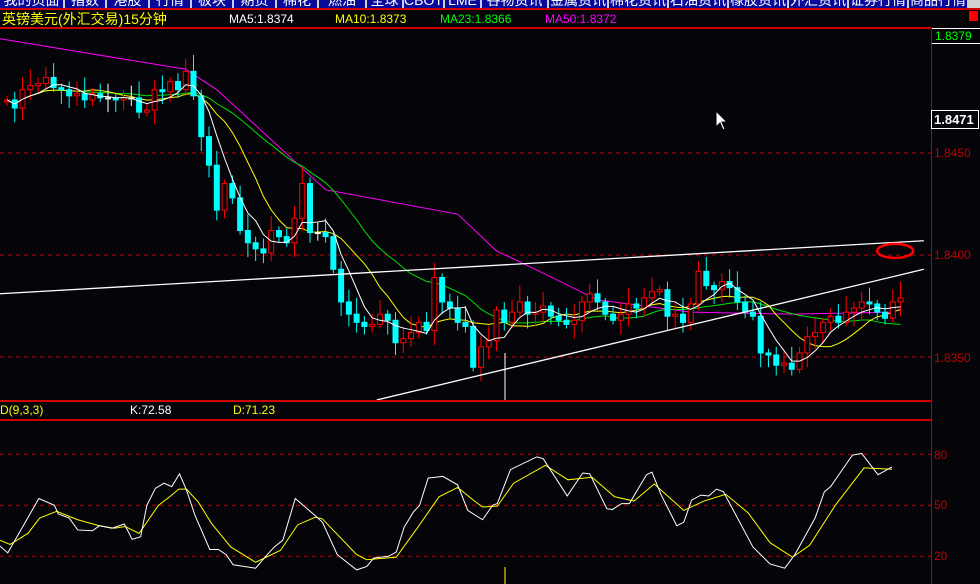  Describe the element at coordinates (465, 410) in the screenshot. I see `kd-header: D(9,3,3) K:72.58 D:71.23` at that location.